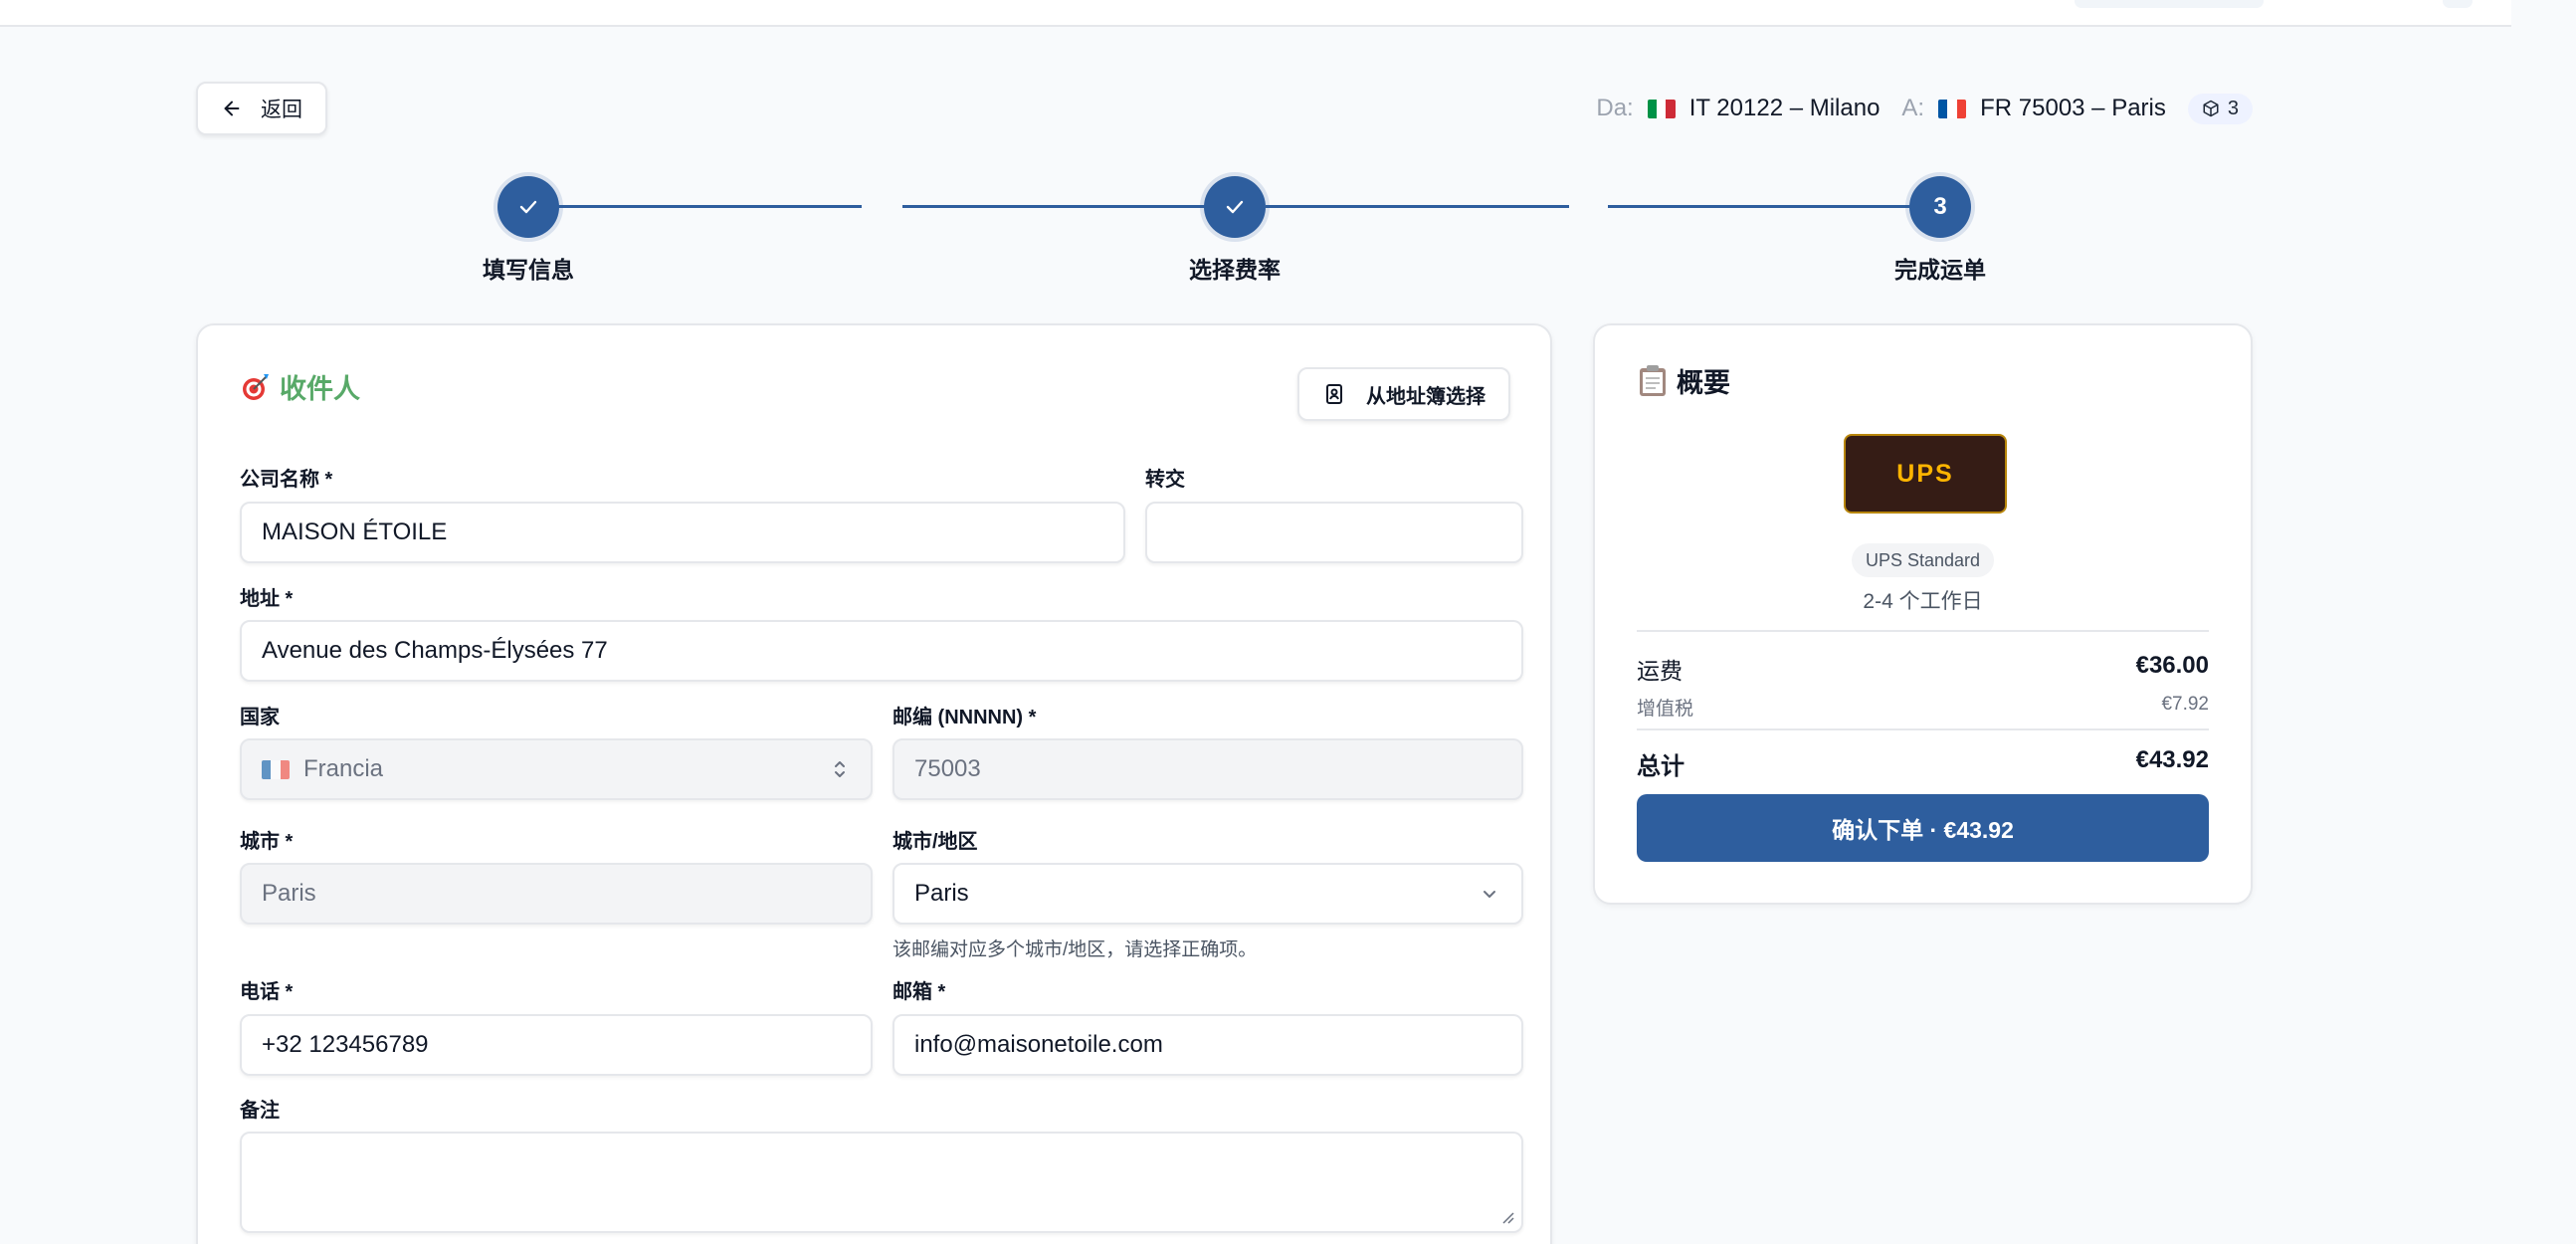  Describe the element at coordinates (2220, 108) in the screenshot. I see `package-count-badge: 3` at that location.